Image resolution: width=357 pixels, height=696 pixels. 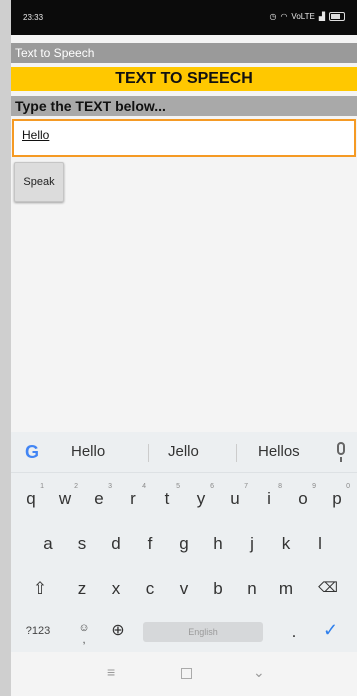 I want to click on key-label: w, so click(x=65, y=498).